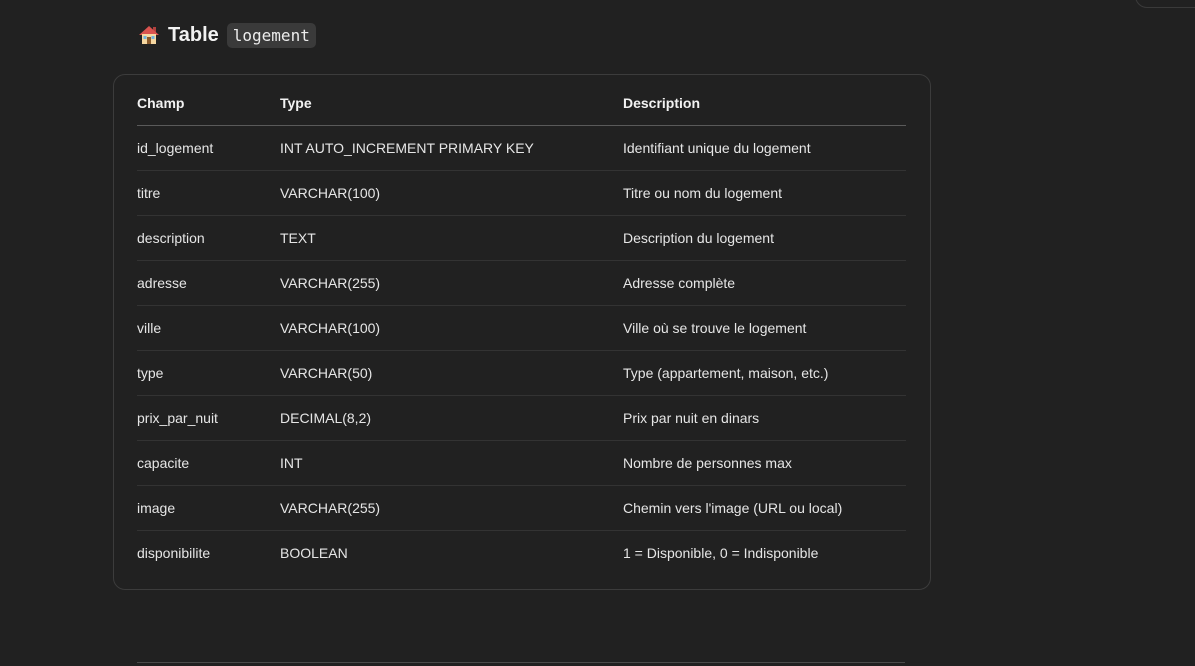 This screenshot has height=666, width=1195. I want to click on cell-type: TEXT, so click(451, 238).